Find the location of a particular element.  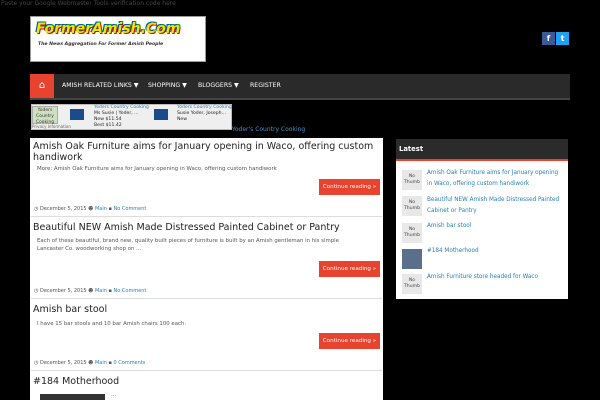

nav-divider is located at coordinates (300, 99).